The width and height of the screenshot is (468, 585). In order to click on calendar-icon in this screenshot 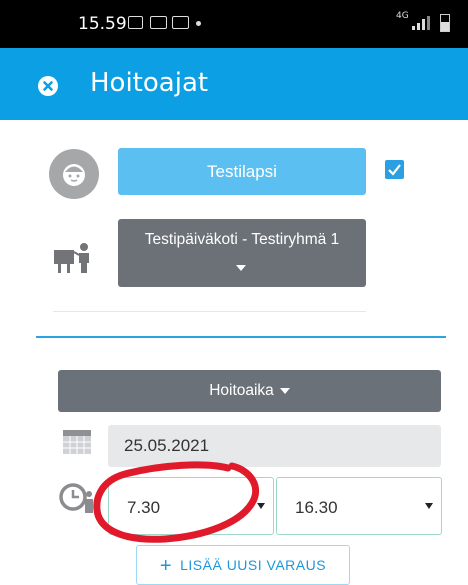, I will do `click(77, 442)`.